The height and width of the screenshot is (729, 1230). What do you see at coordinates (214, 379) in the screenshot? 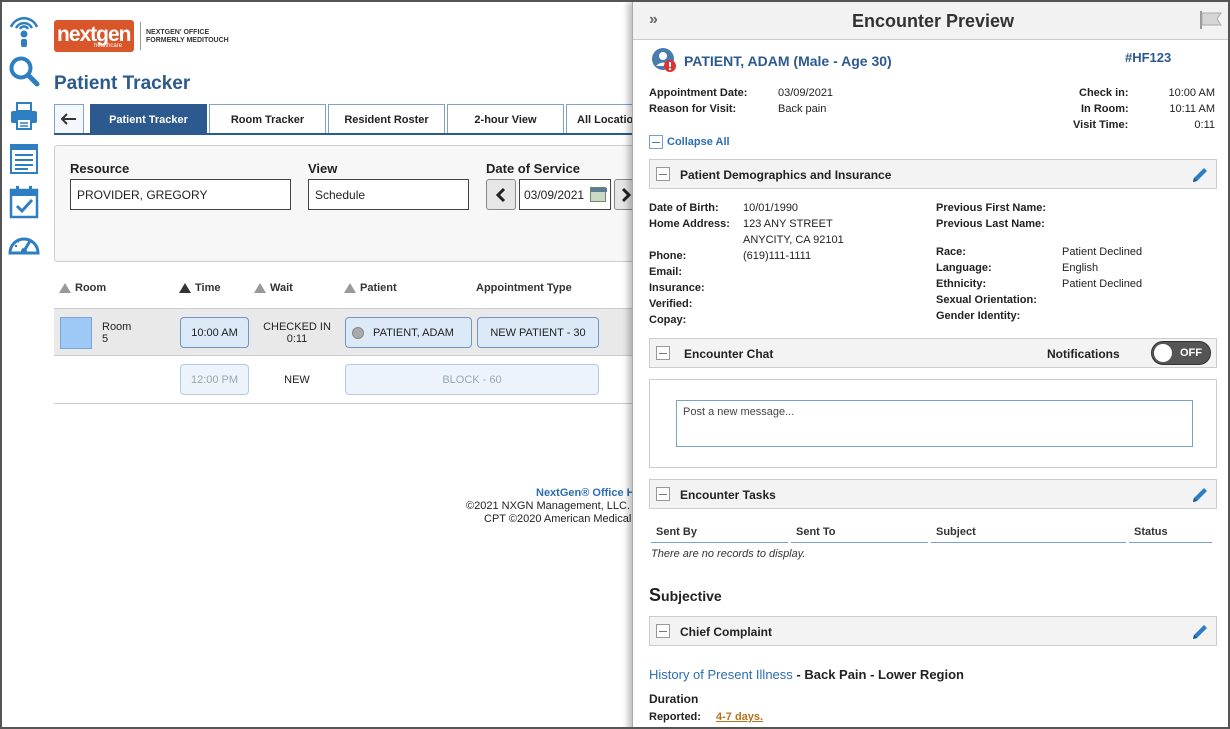
I see `time-pill: 12:00 PM` at bounding box center [214, 379].